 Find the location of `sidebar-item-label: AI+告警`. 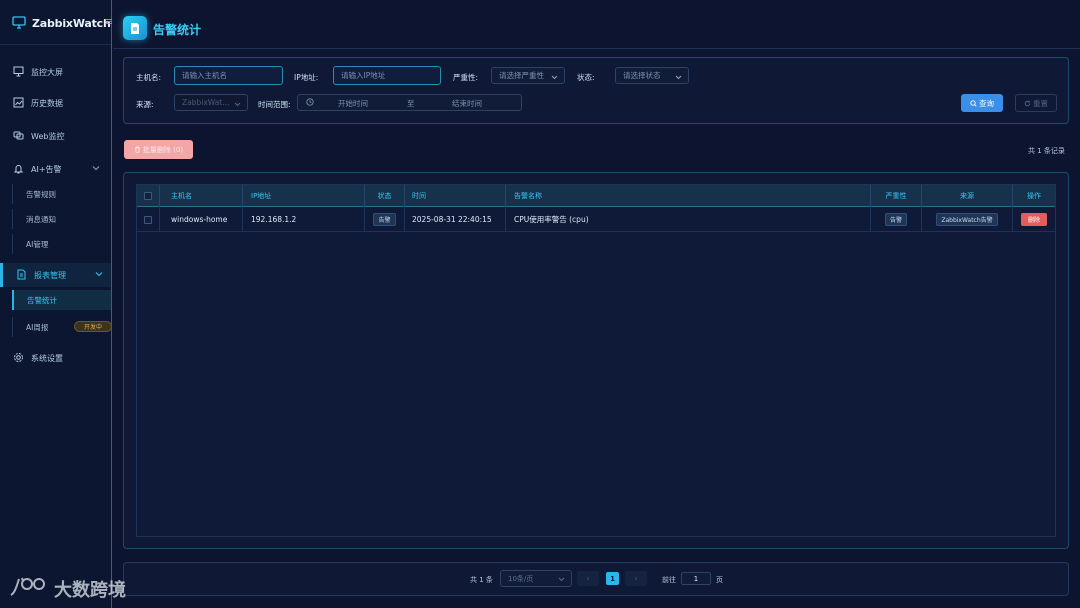

sidebar-item-label: AI+告警 is located at coordinates (46, 169).